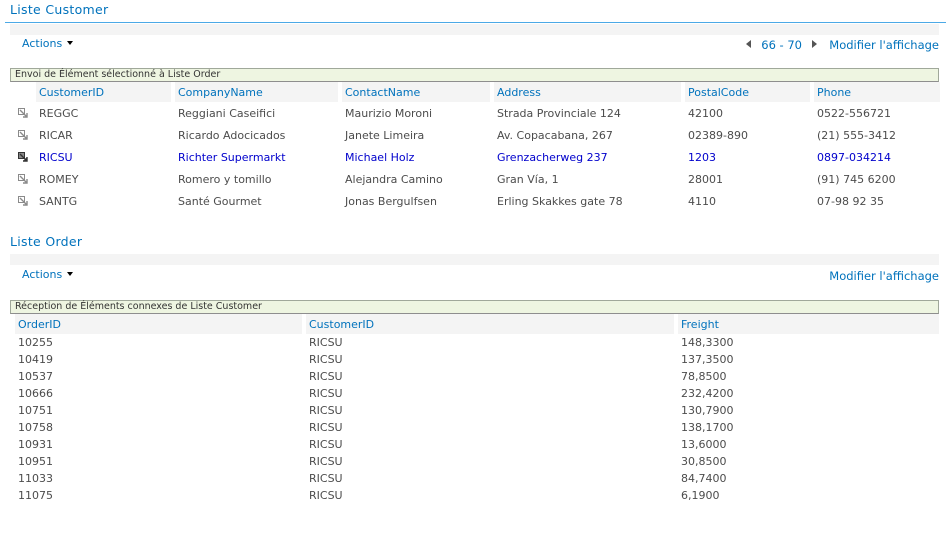 This screenshot has height=538, width=949. I want to click on customer-pager: 66 - 70, so click(781, 45).